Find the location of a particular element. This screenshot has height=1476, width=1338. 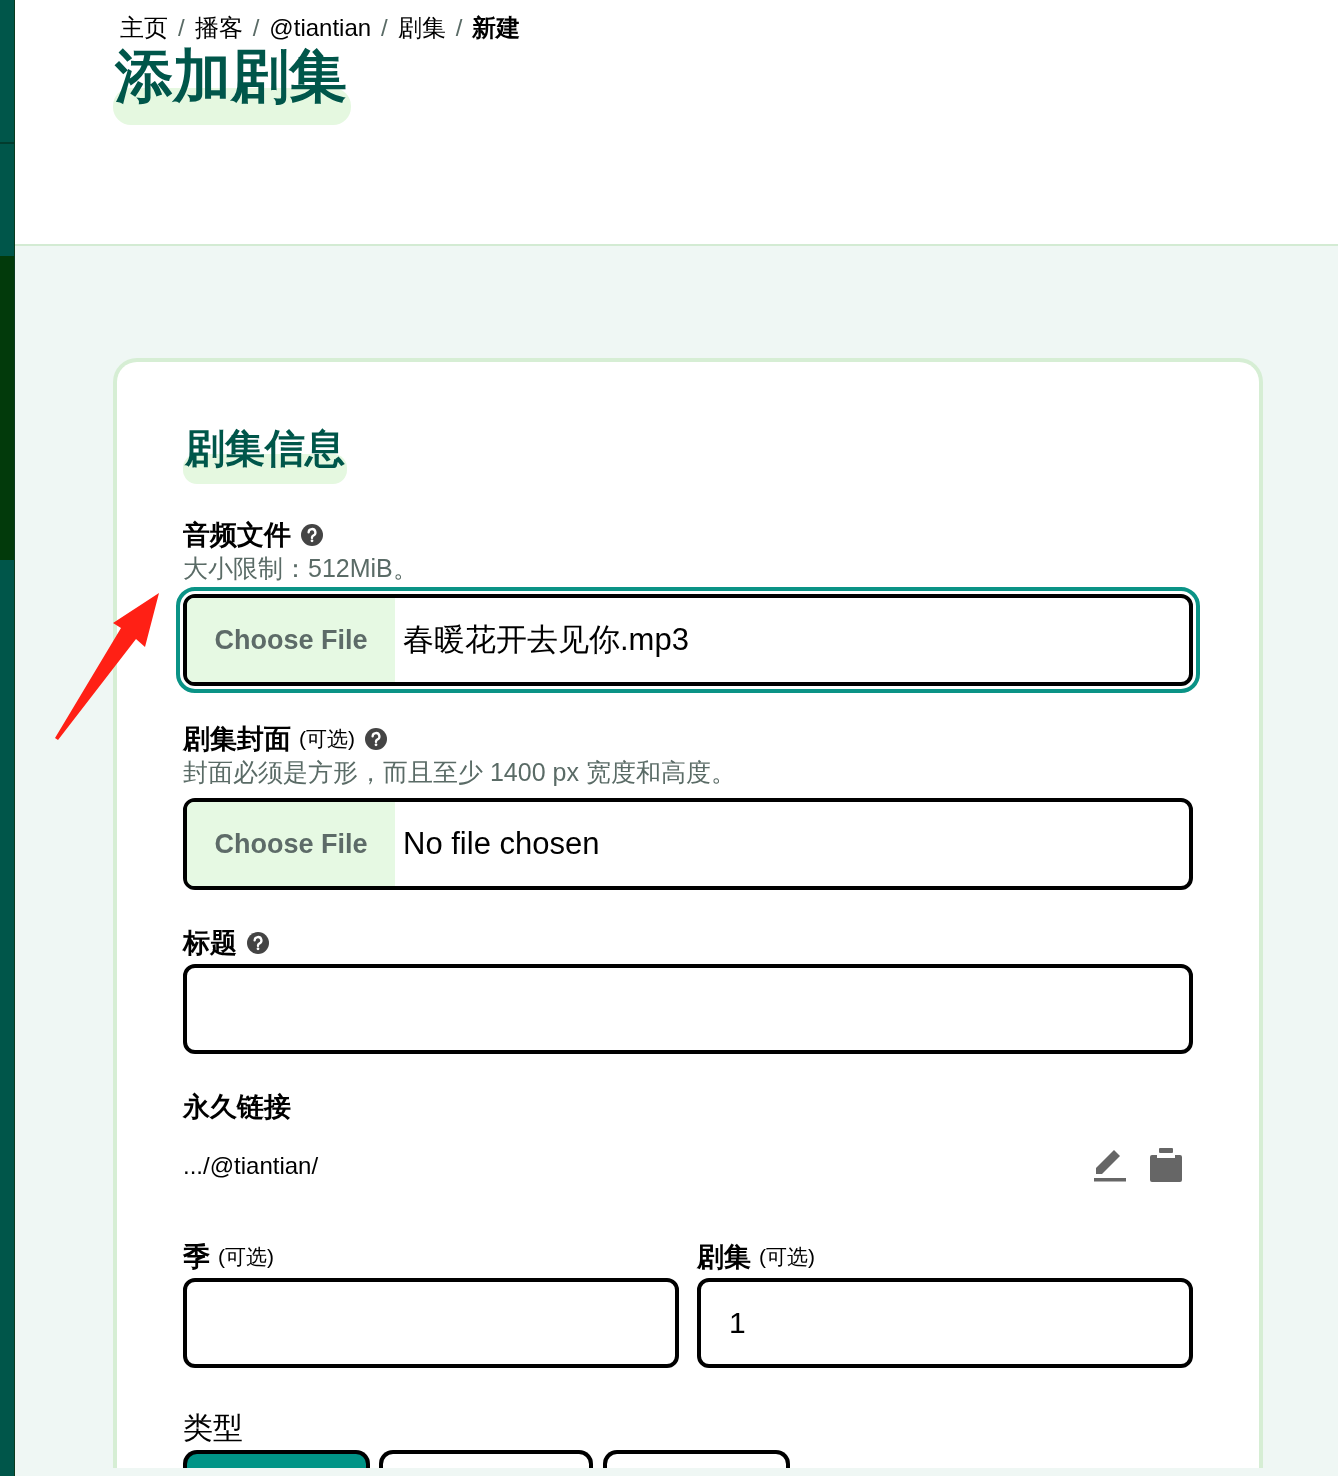

breadcrumb-link: 剧集 is located at coordinates (421, 28).